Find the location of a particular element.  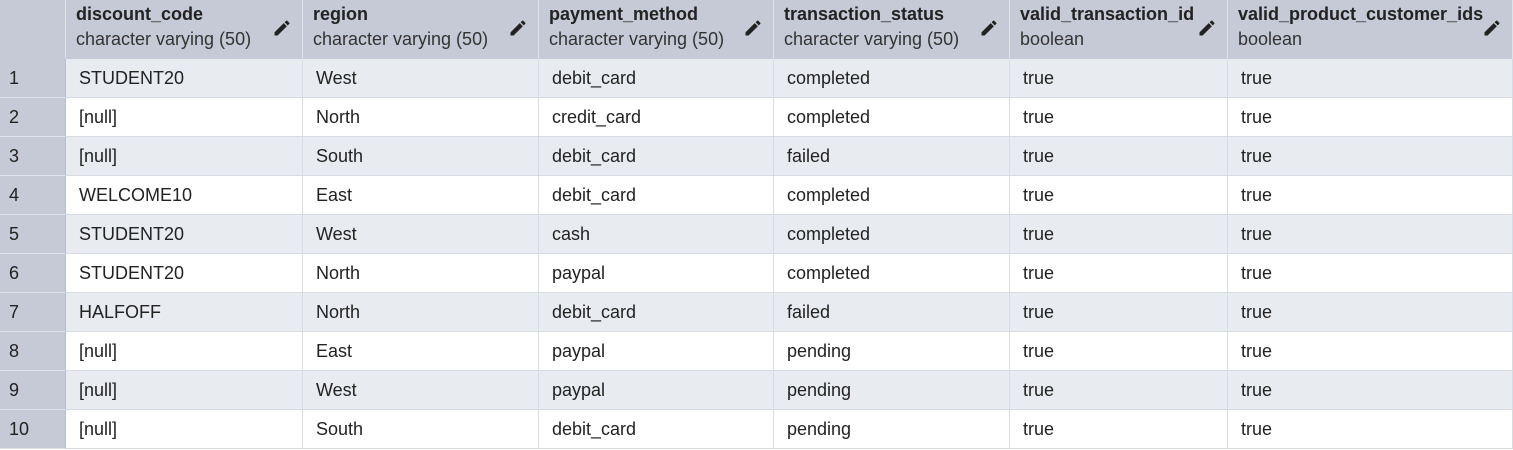

row-number: 5 is located at coordinates (33, 234).